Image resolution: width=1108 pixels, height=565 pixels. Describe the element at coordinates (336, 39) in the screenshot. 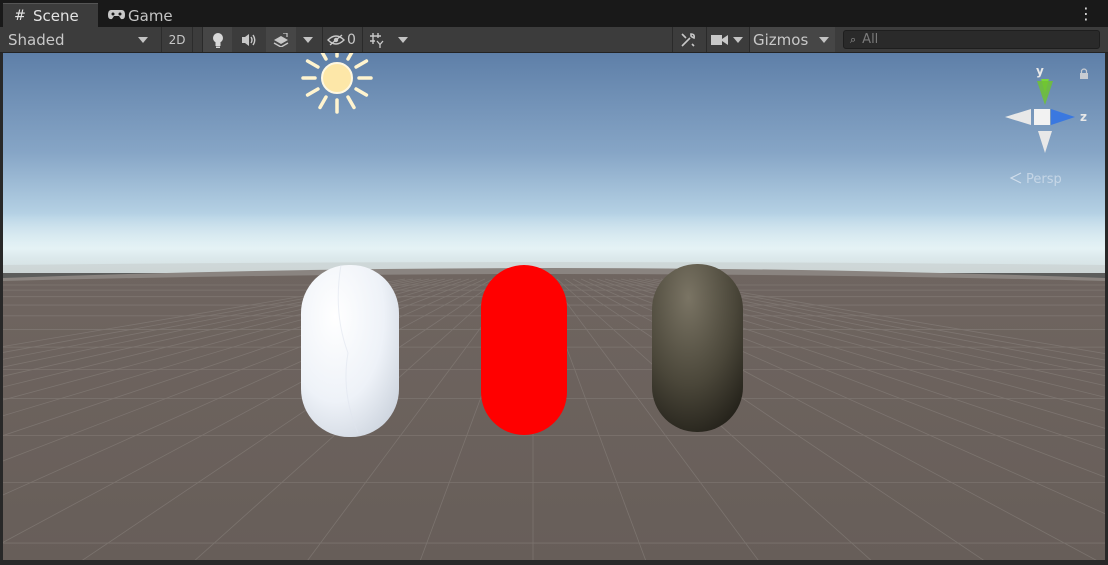

I see `eye-slash-icon` at that location.